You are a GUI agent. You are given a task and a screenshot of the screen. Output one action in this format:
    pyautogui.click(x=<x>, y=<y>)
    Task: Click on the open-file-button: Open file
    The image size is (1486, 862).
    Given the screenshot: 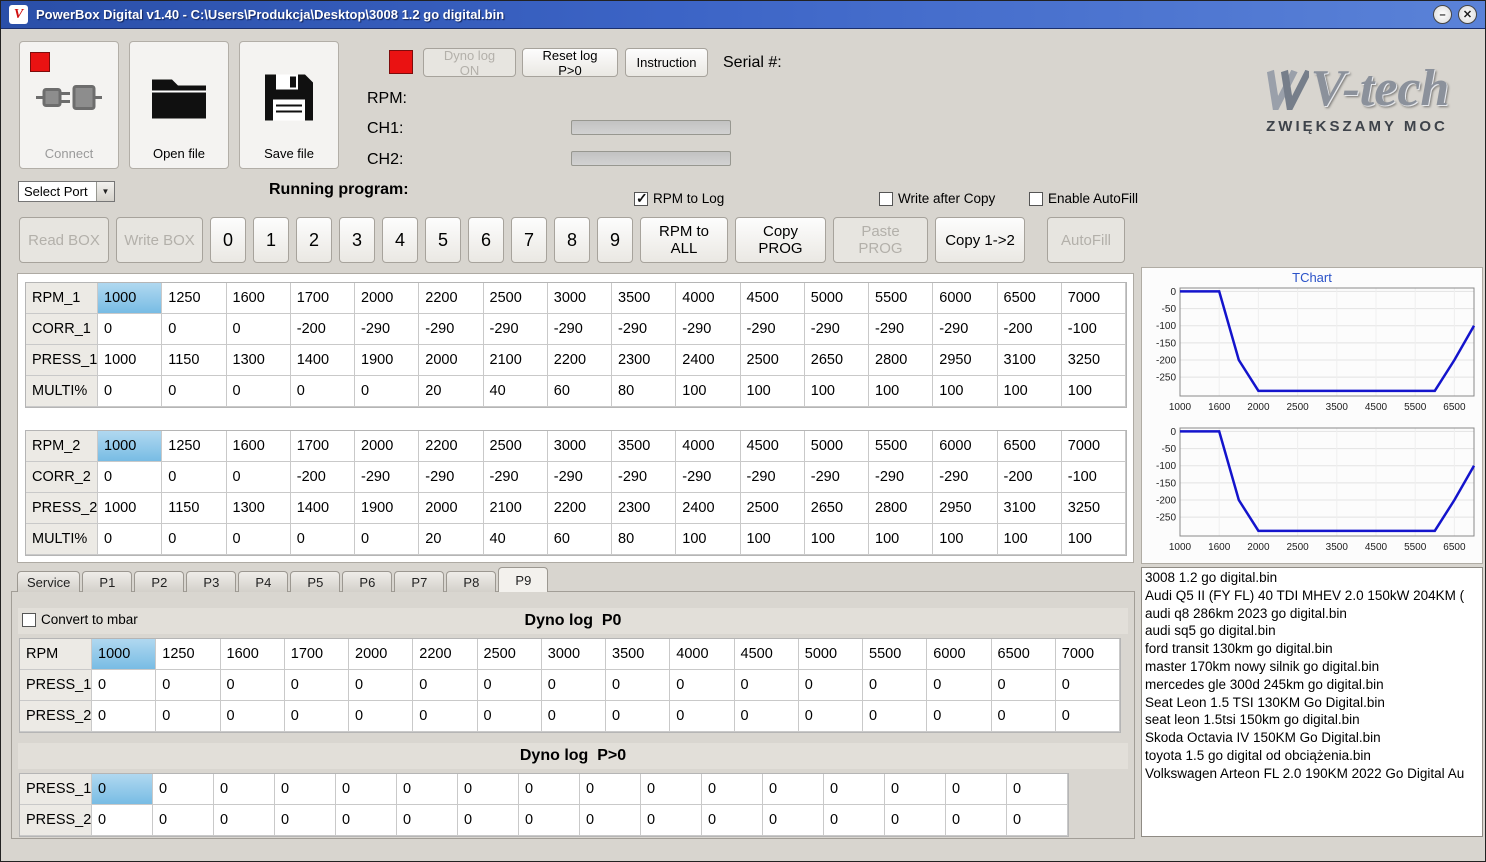 What is the action you would take?
    pyautogui.click(x=179, y=105)
    